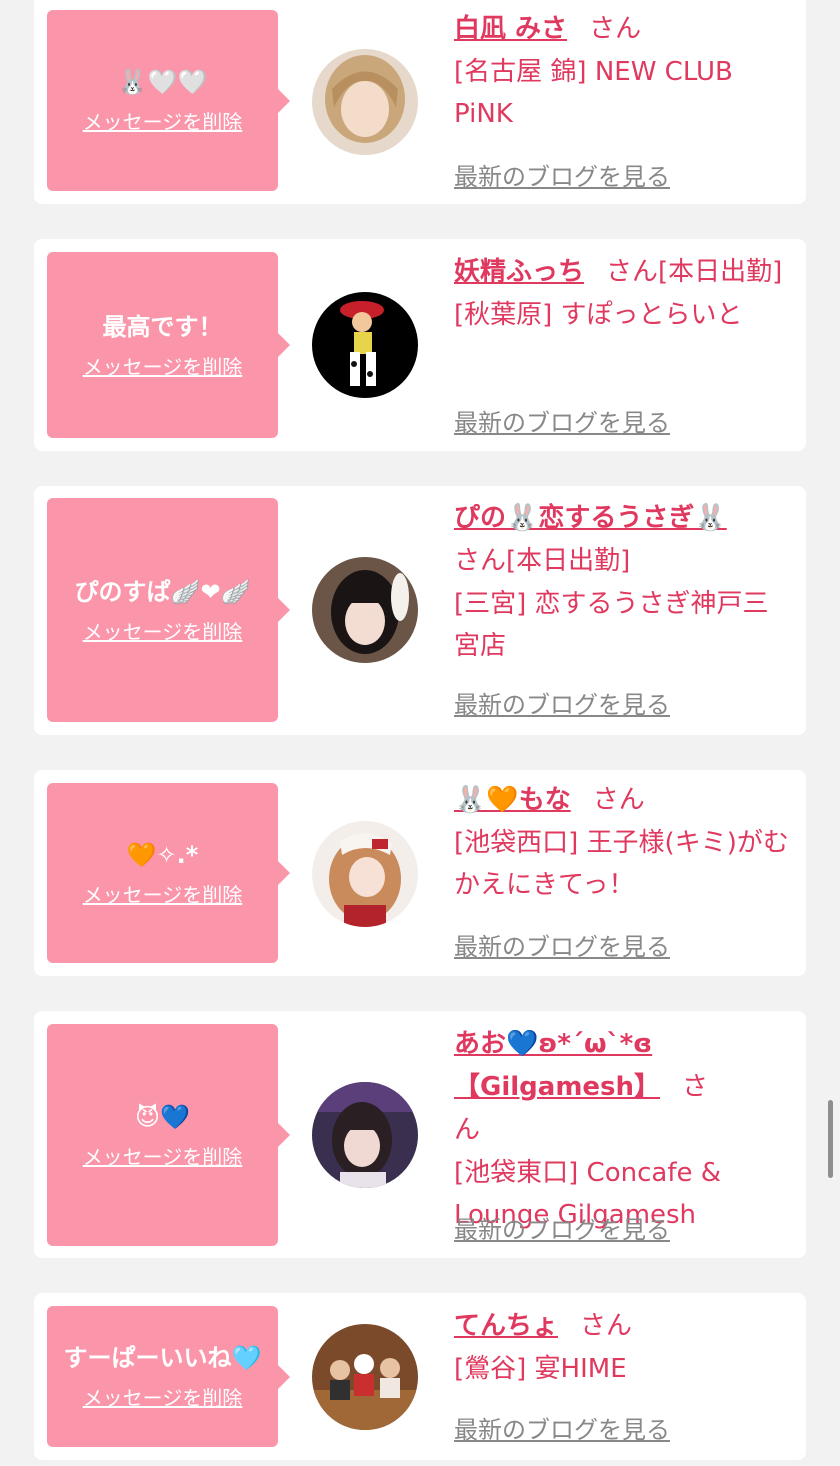 The height and width of the screenshot is (1466, 840). What do you see at coordinates (621, 582) in the screenshot?
I see `cast-info: ぴの🐰恋するうさぎ🐰 さん[本日出勤] [三宮] 恋するうさぎ神戸三宮店` at bounding box center [621, 582].